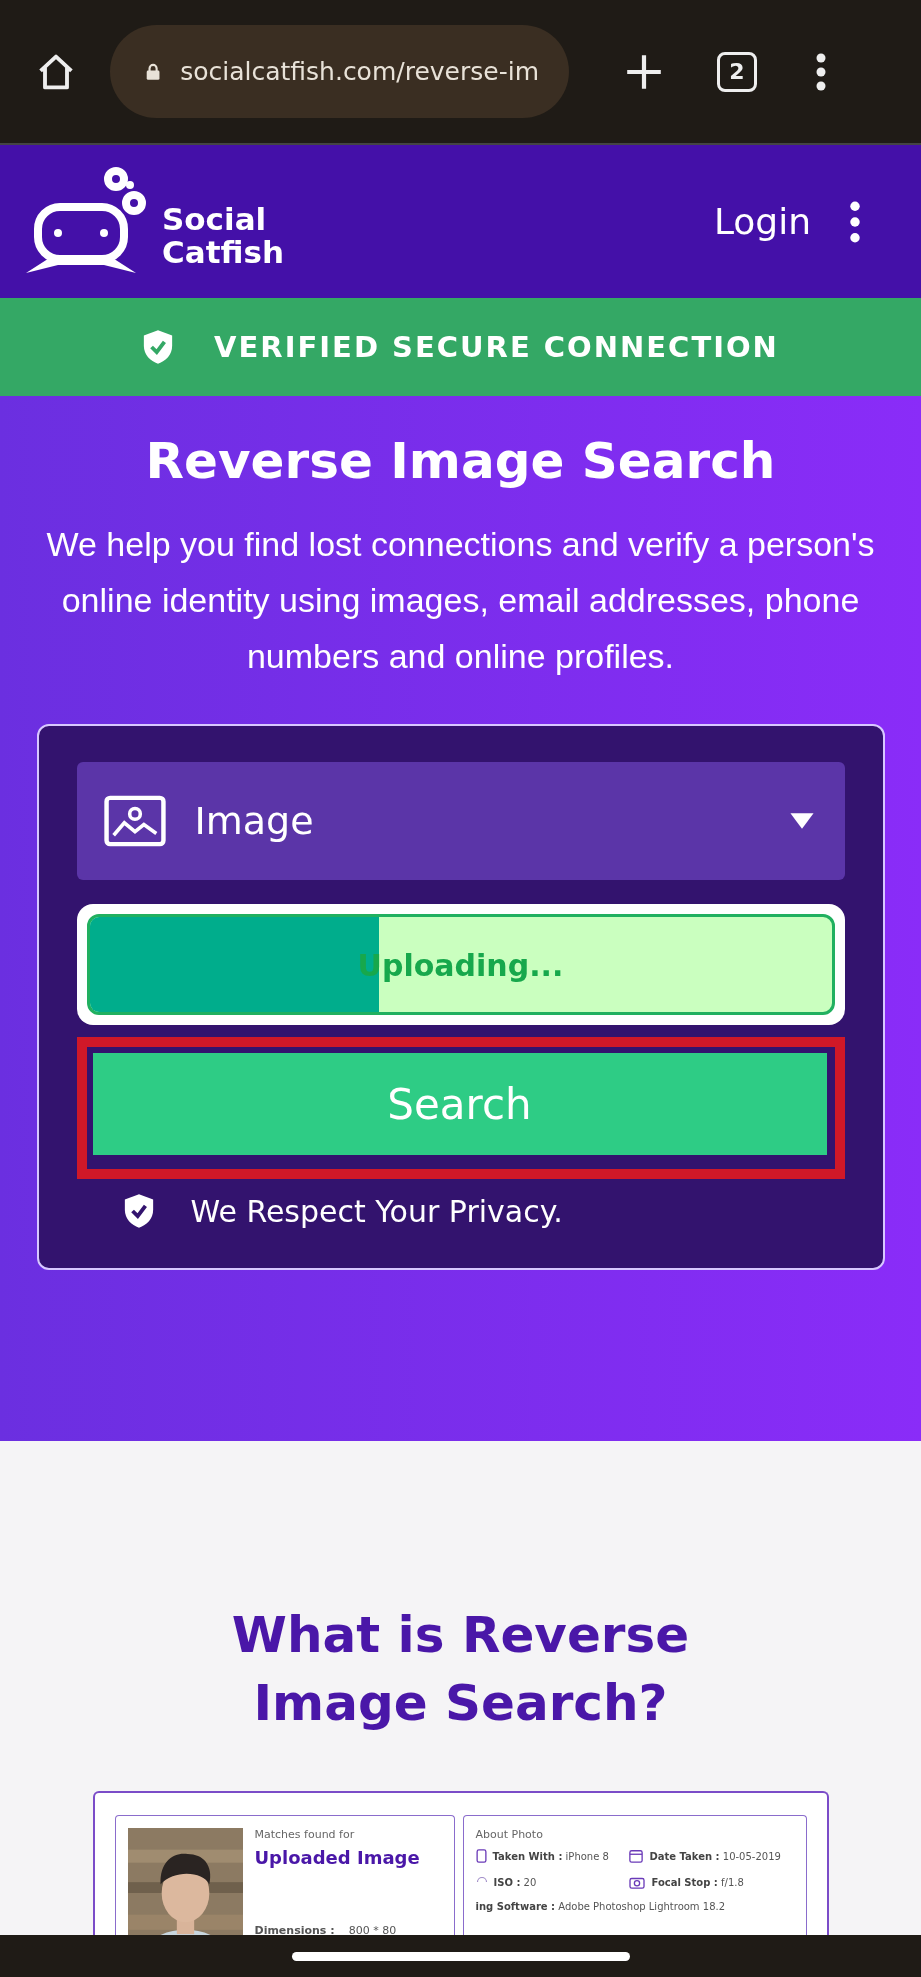 This screenshot has height=1977, width=921. I want to click on search-type-select: Image, so click(460, 821).